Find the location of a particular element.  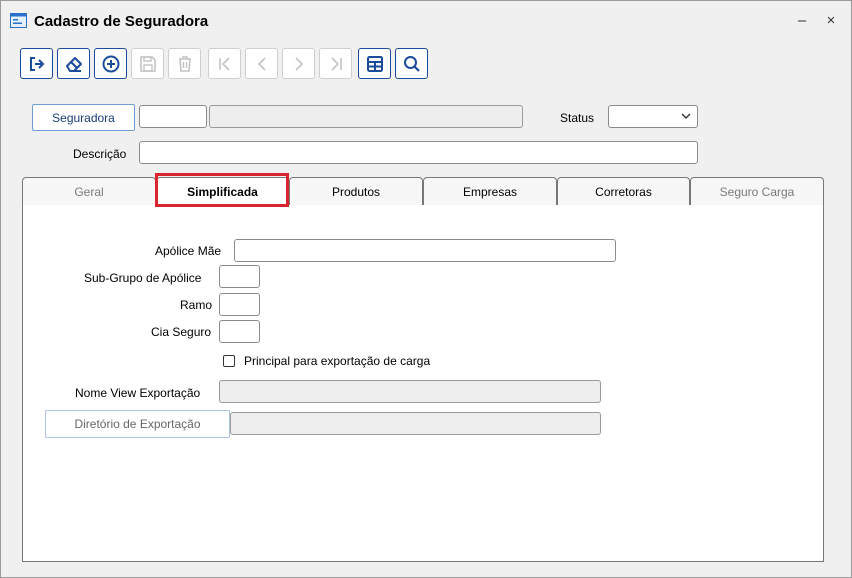

add-icon is located at coordinates (110, 63).